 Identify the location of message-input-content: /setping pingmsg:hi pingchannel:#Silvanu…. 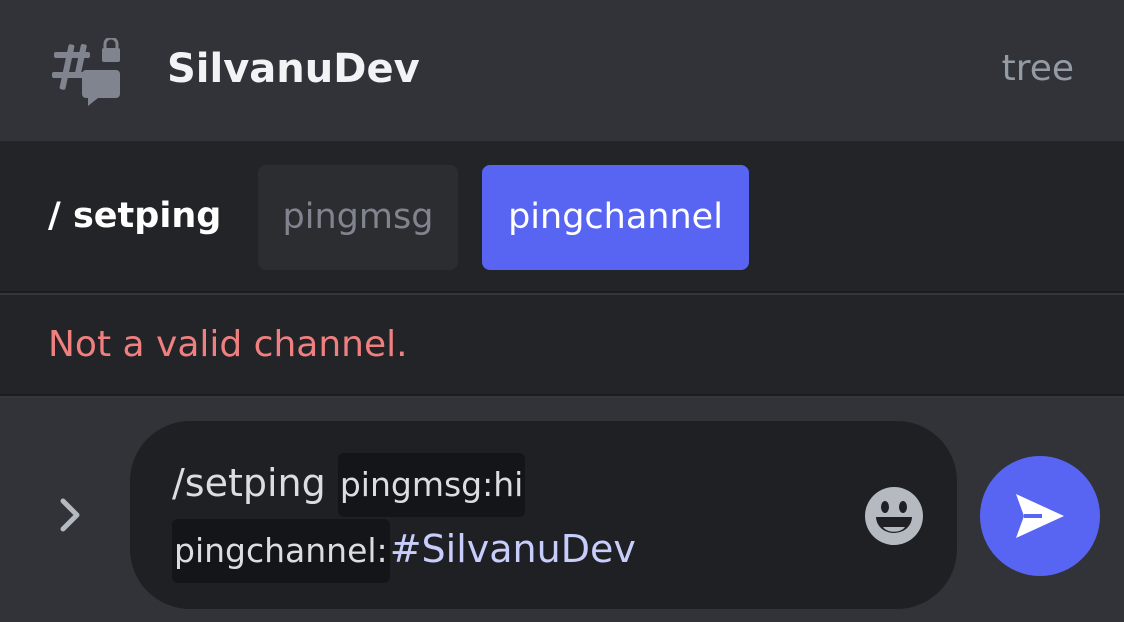
(512, 517).